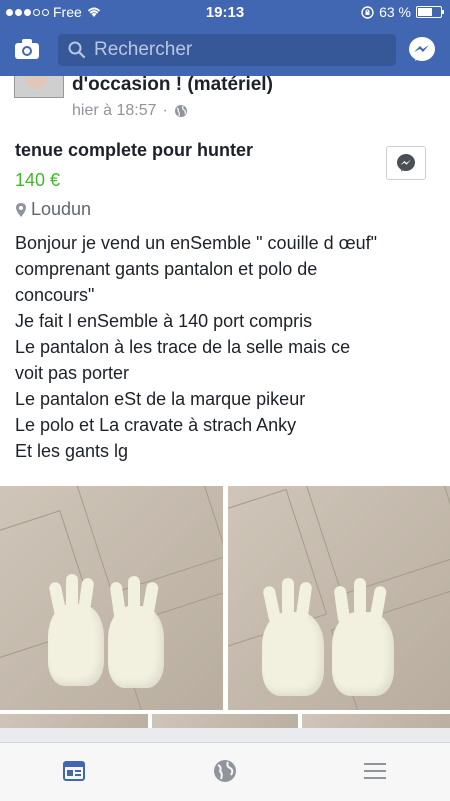 This screenshot has width=450, height=801. Describe the element at coordinates (21, 209) in the screenshot. I see `location-pin-icon` at that location.